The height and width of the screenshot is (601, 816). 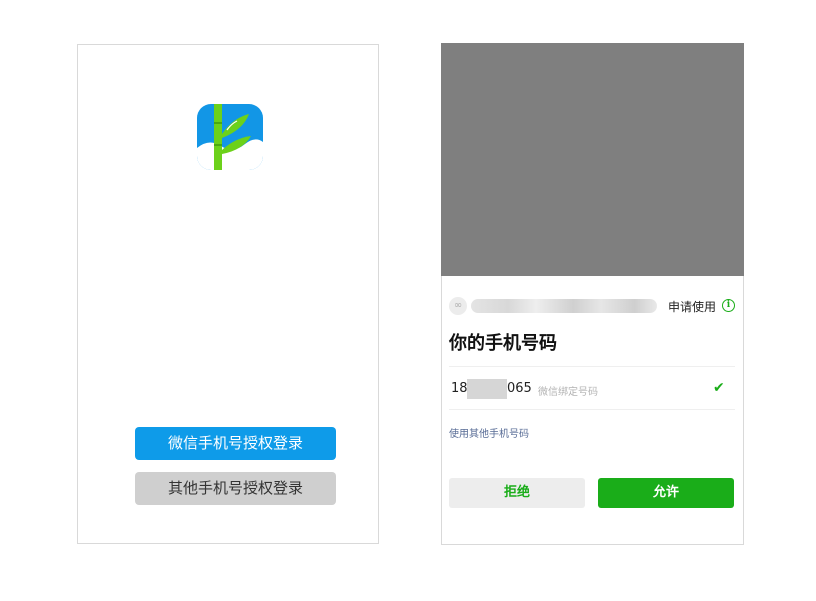 I want to click on allow-button: 允许, so click(x=666, y=493).